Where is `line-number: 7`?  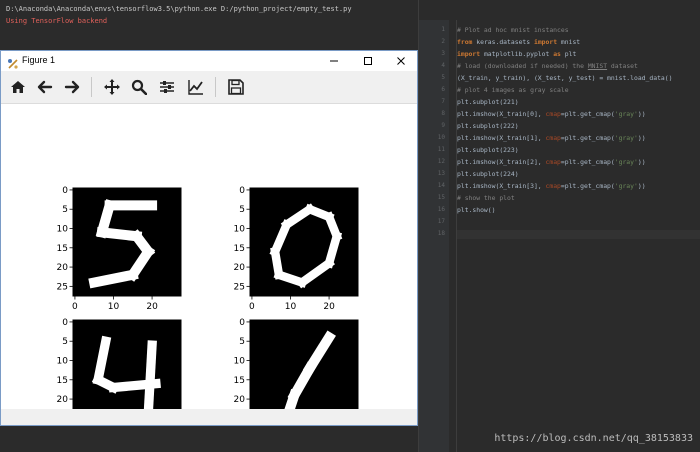
line-number: 7 is located at coordinates (443, 101).